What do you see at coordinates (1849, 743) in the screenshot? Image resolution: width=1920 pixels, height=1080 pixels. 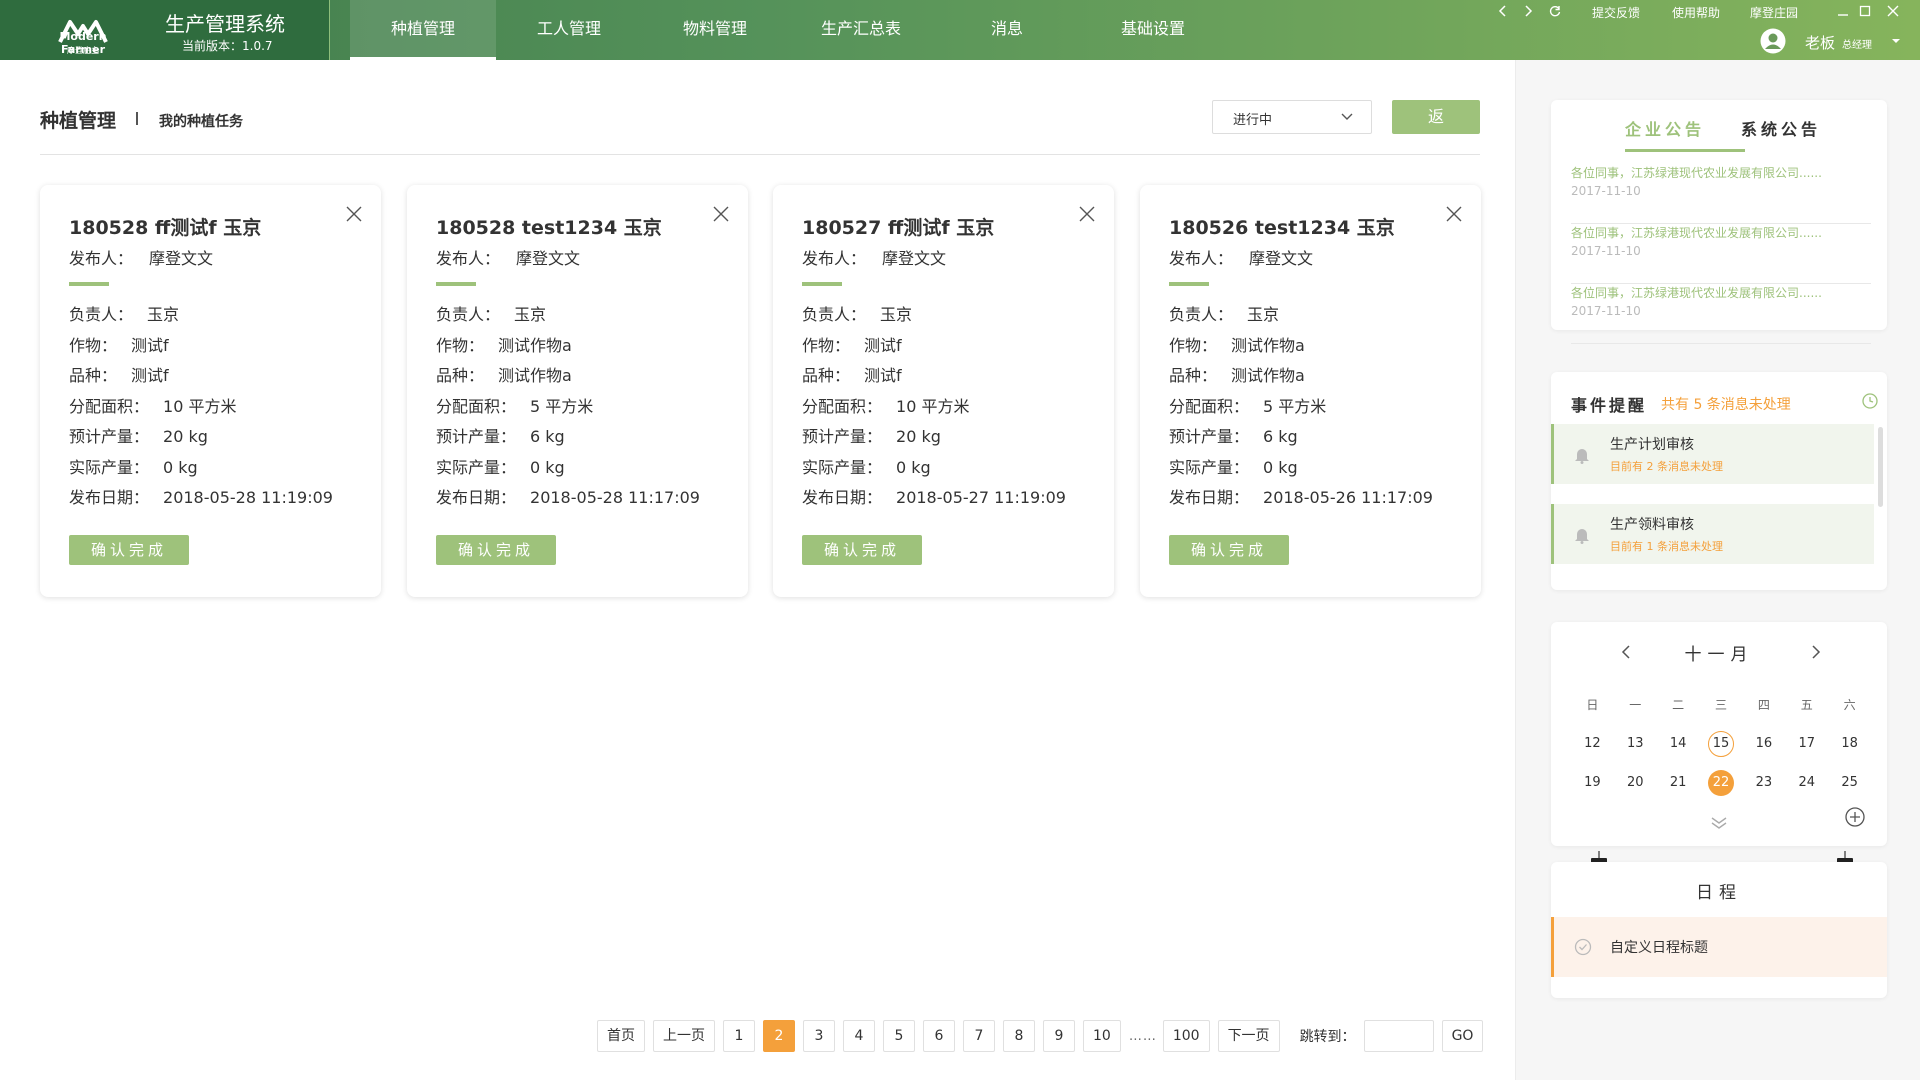 I see `calendar-day: 18` at bounding box center [1849, 743].